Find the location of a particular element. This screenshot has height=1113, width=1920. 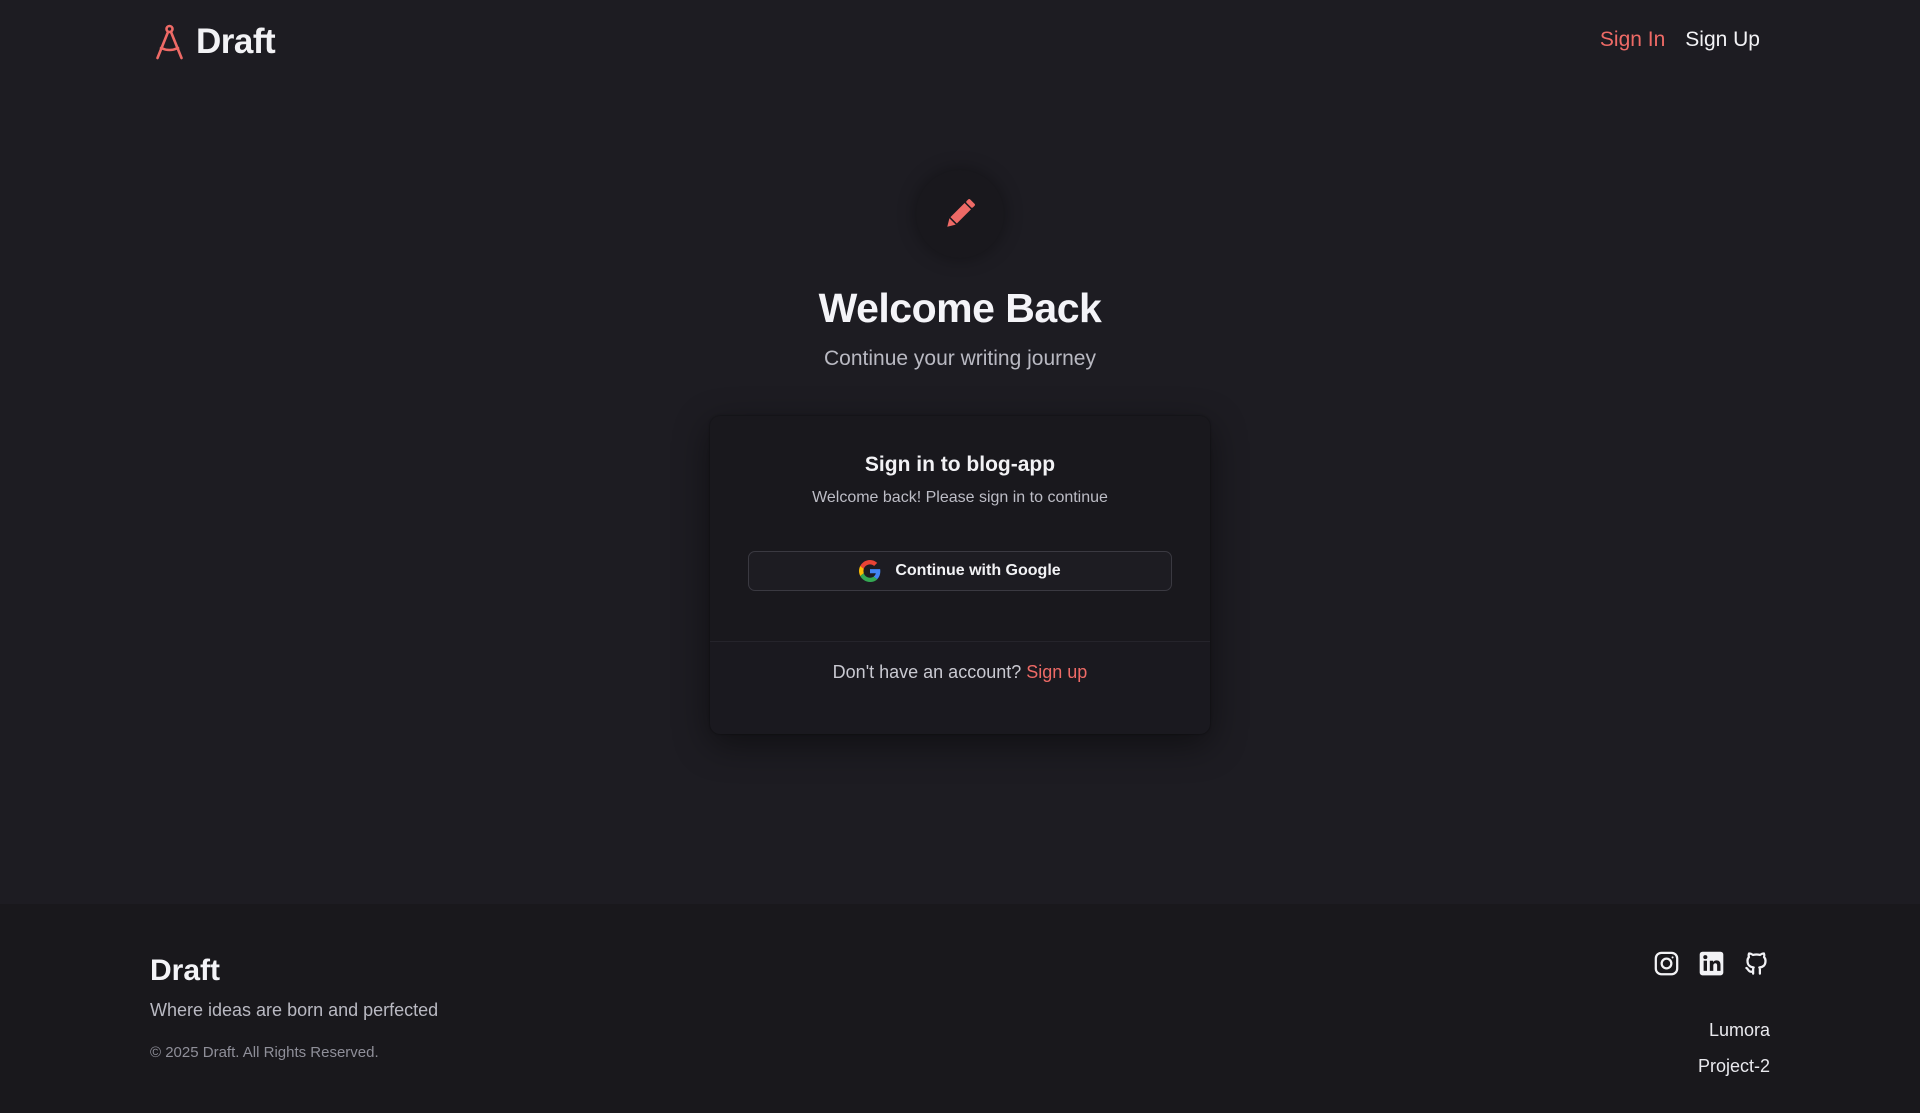

sign-in-card-subtitle: Welcome back! Please sign in to continue is located at coordinates (960, 497).